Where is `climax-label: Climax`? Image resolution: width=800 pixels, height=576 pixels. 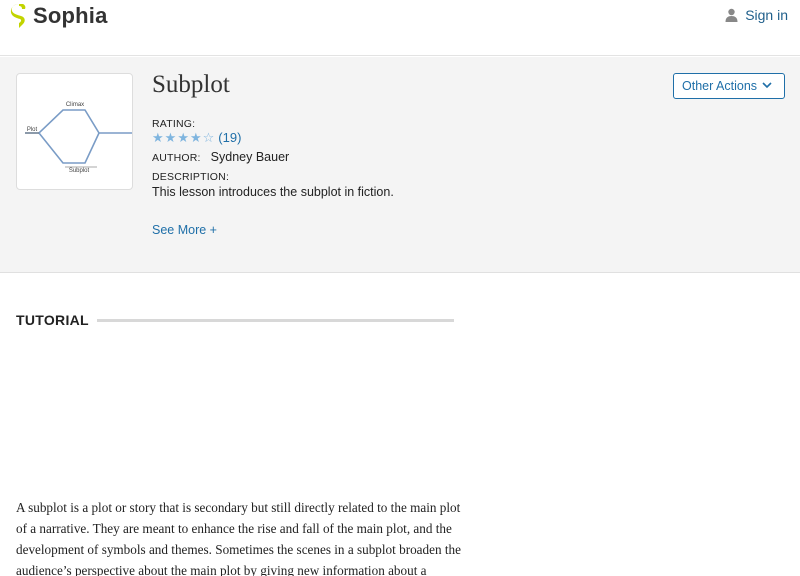 climax-label: Climax is located at coordinates (75, 105).